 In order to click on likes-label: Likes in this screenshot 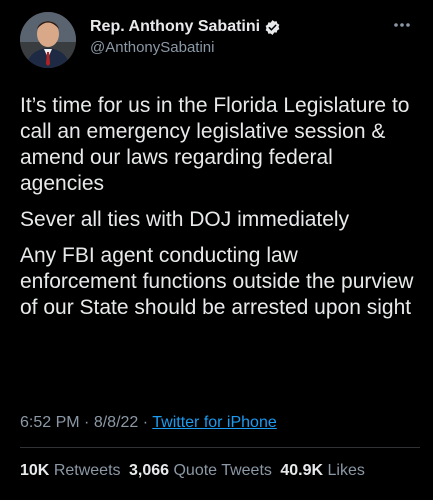, I will do `click(346, 470)`.